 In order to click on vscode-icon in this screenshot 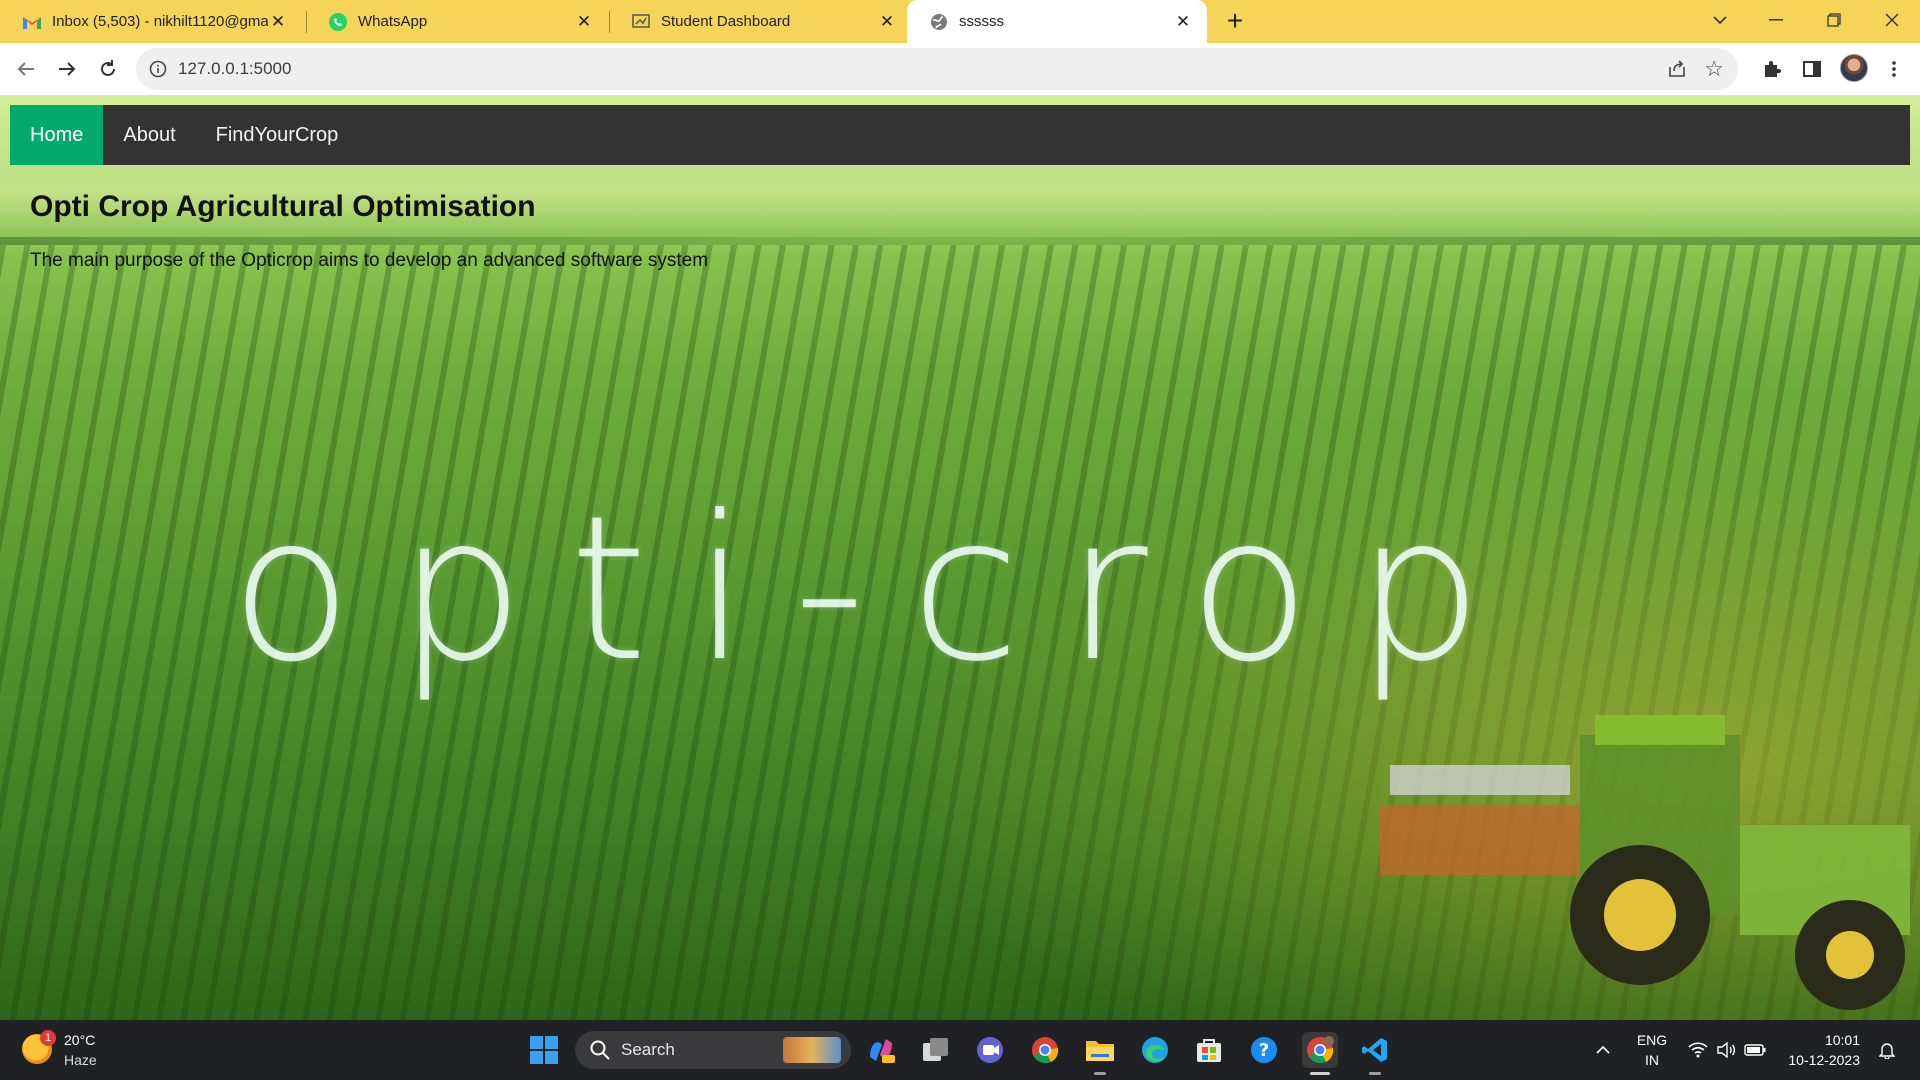, I will do `click(1375, 1050)`.